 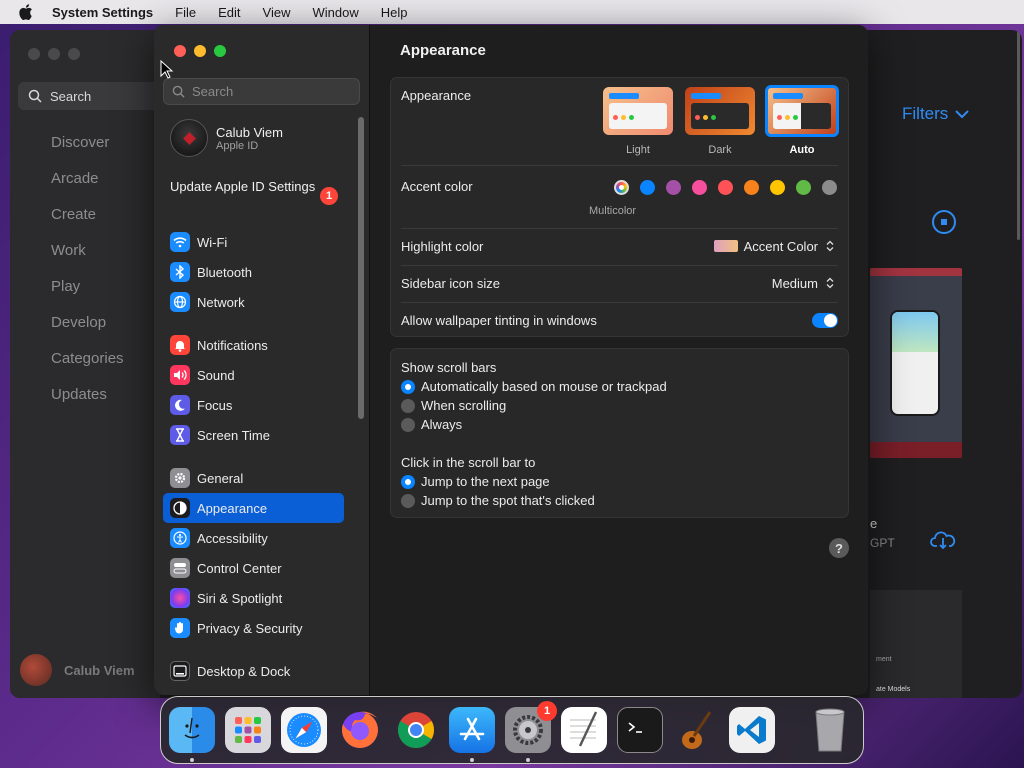 I want to click on sidebar-item-general: General, so click(x=253, y=478).